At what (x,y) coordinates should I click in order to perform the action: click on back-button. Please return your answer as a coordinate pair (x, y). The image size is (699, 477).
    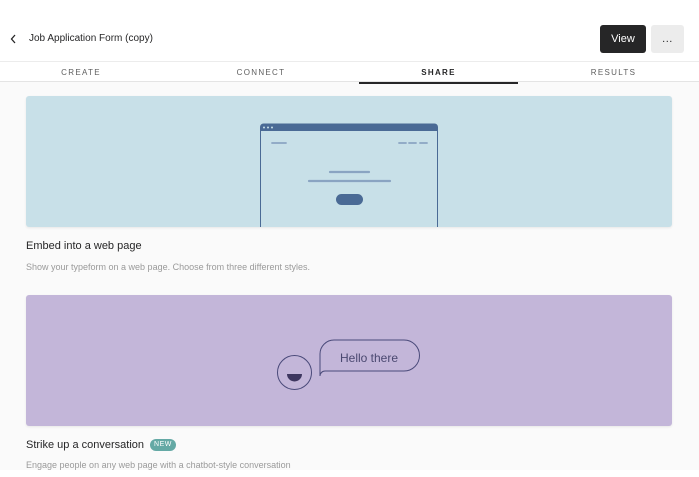
    Looking at the image, I should click on (14, 39).